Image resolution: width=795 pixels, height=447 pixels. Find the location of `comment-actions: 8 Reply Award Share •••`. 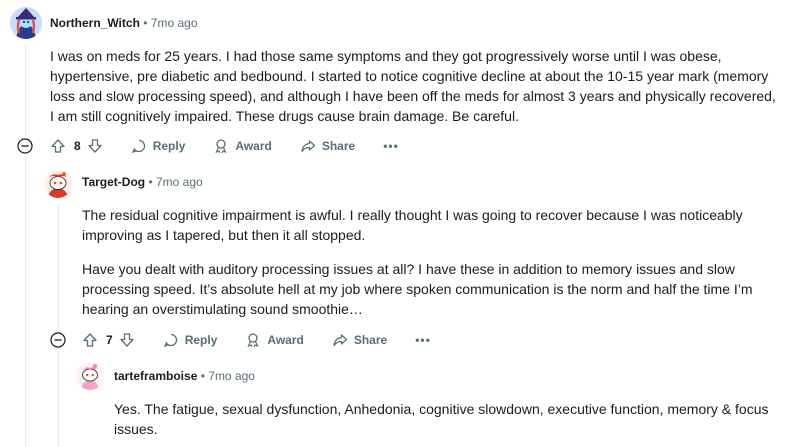

comment-actions: 8 Reply Award Share ••• is located at coordinates (224, 146).